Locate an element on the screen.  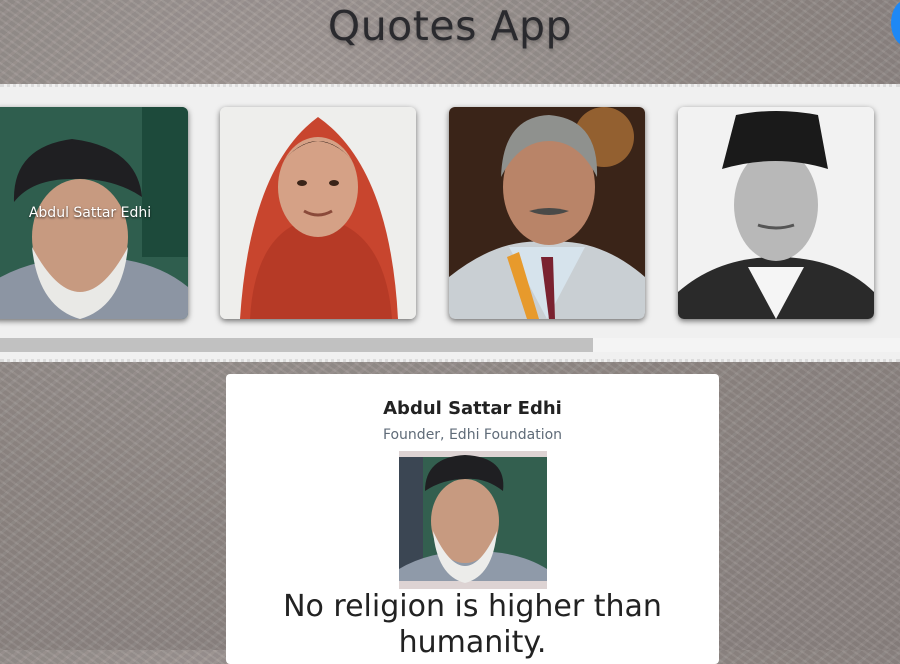
edhi-photo-image is located at coordinates (472, 520).